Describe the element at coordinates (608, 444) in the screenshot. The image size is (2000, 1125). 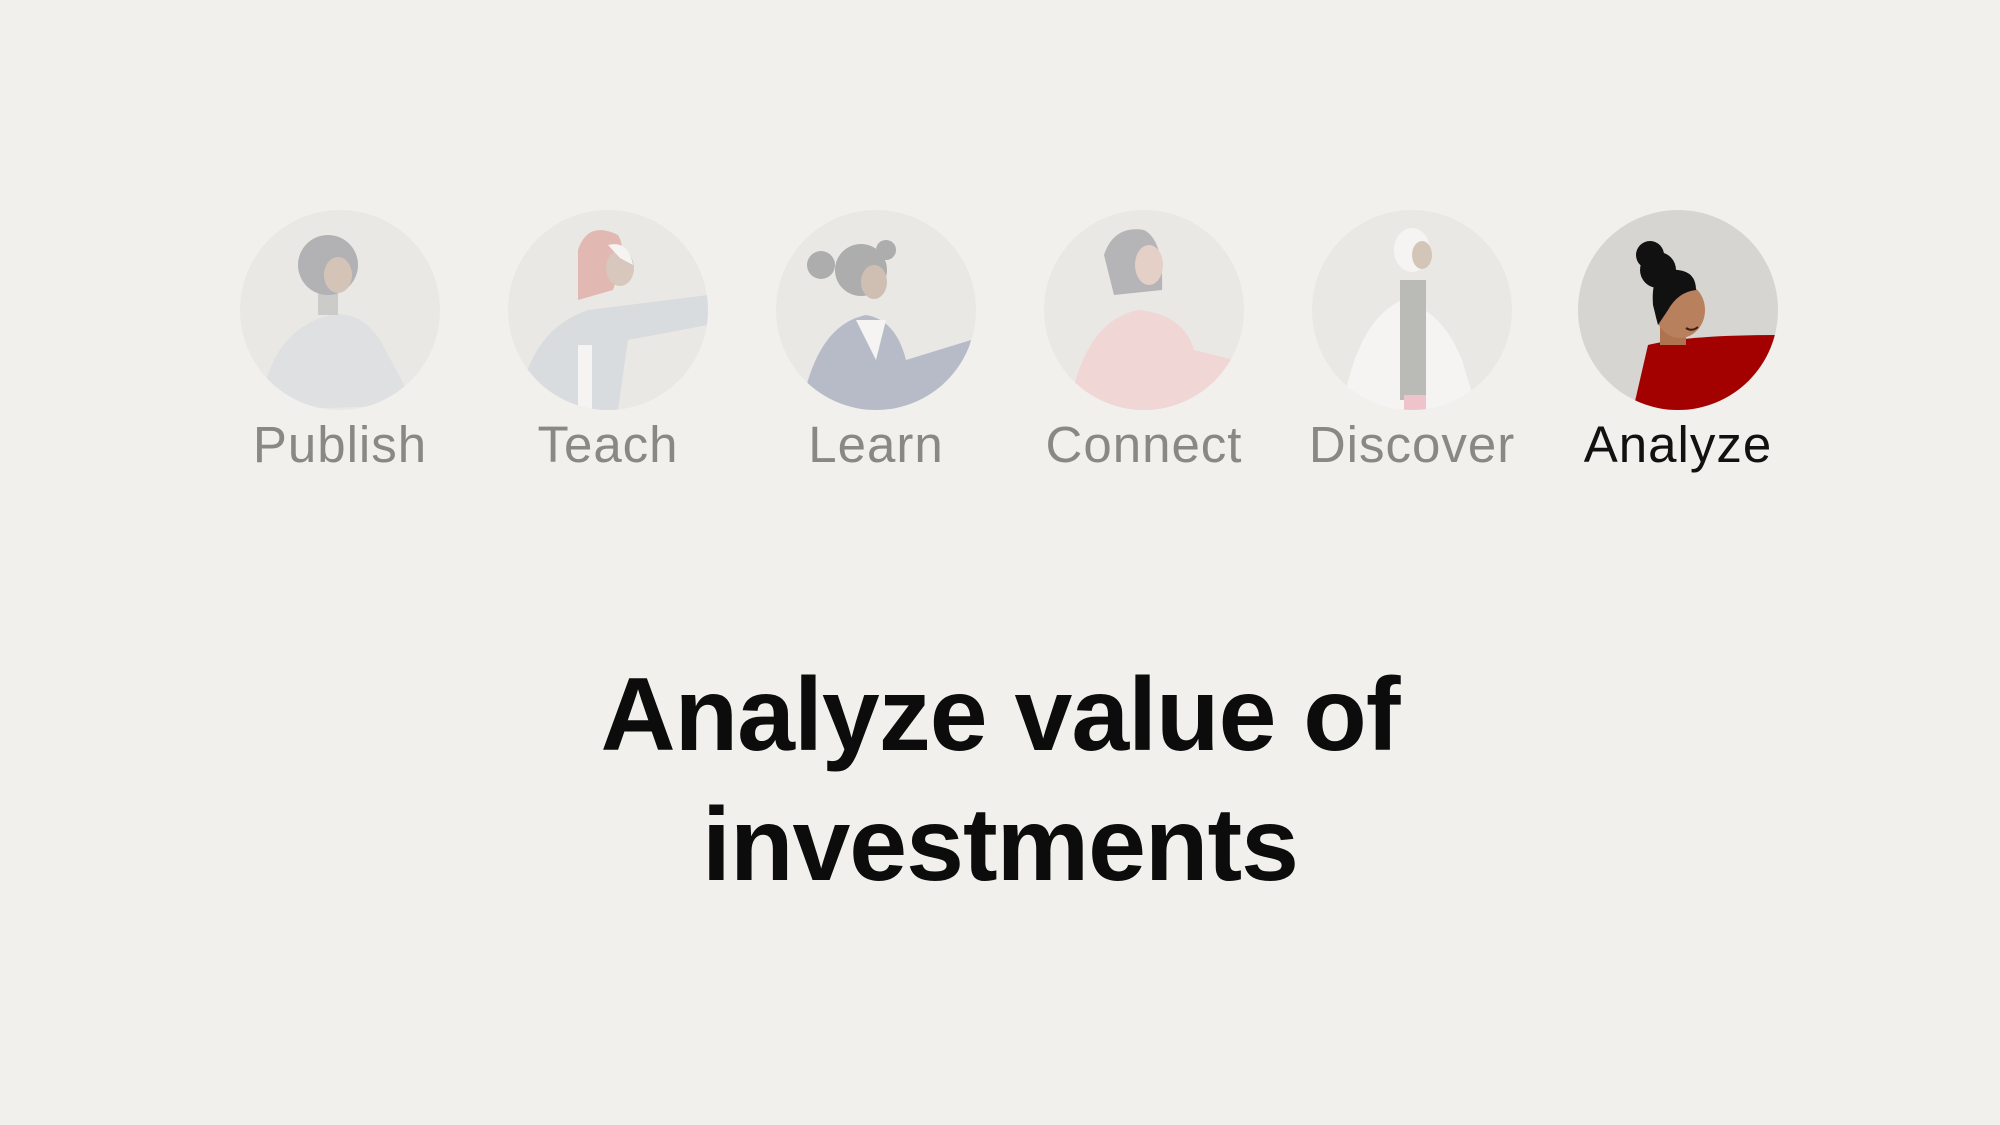
I see `tab-teach-label: Teach` at that location.